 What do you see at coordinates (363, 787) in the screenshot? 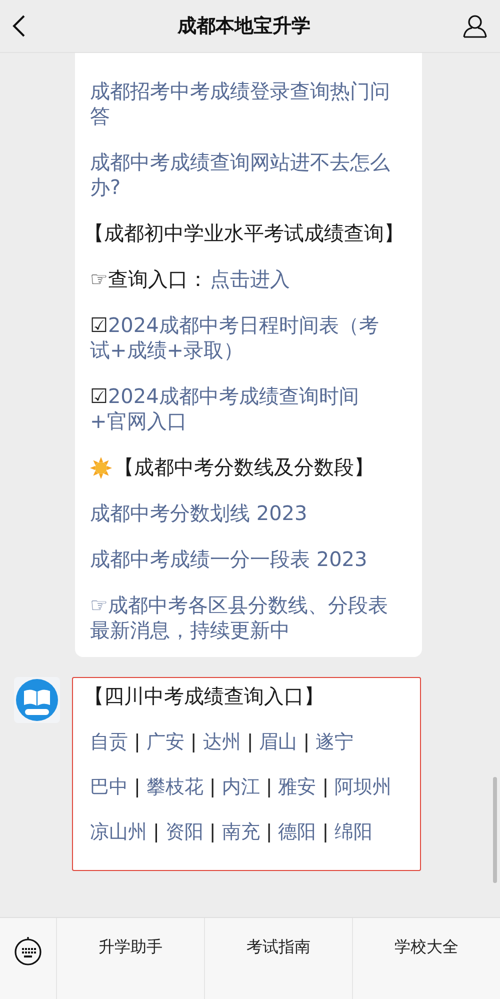
I see `city-link: 阿坝州` at bounding box center [363, 787].